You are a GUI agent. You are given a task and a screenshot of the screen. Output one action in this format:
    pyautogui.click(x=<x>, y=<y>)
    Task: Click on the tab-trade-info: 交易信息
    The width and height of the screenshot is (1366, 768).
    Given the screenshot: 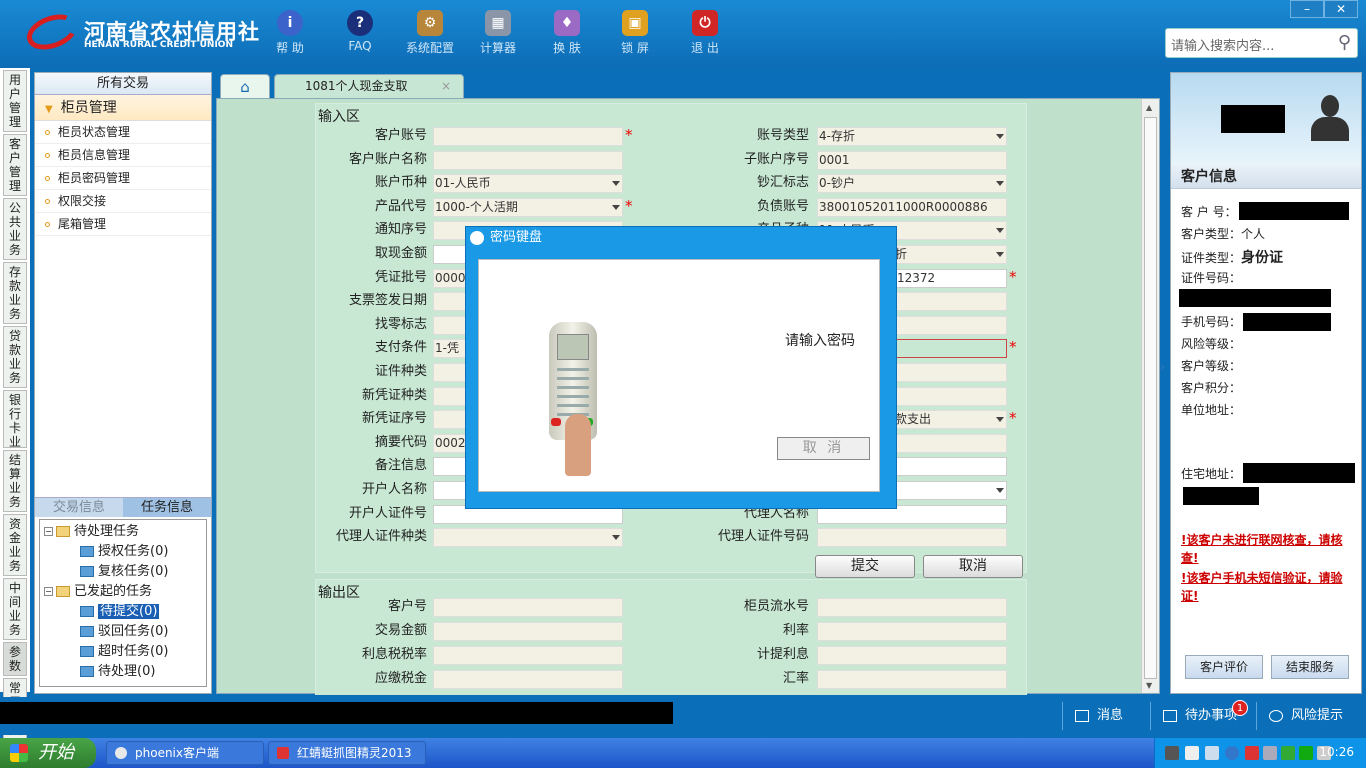 What is the action you would take?
    pyautogui.click(x=79, y=507)
    